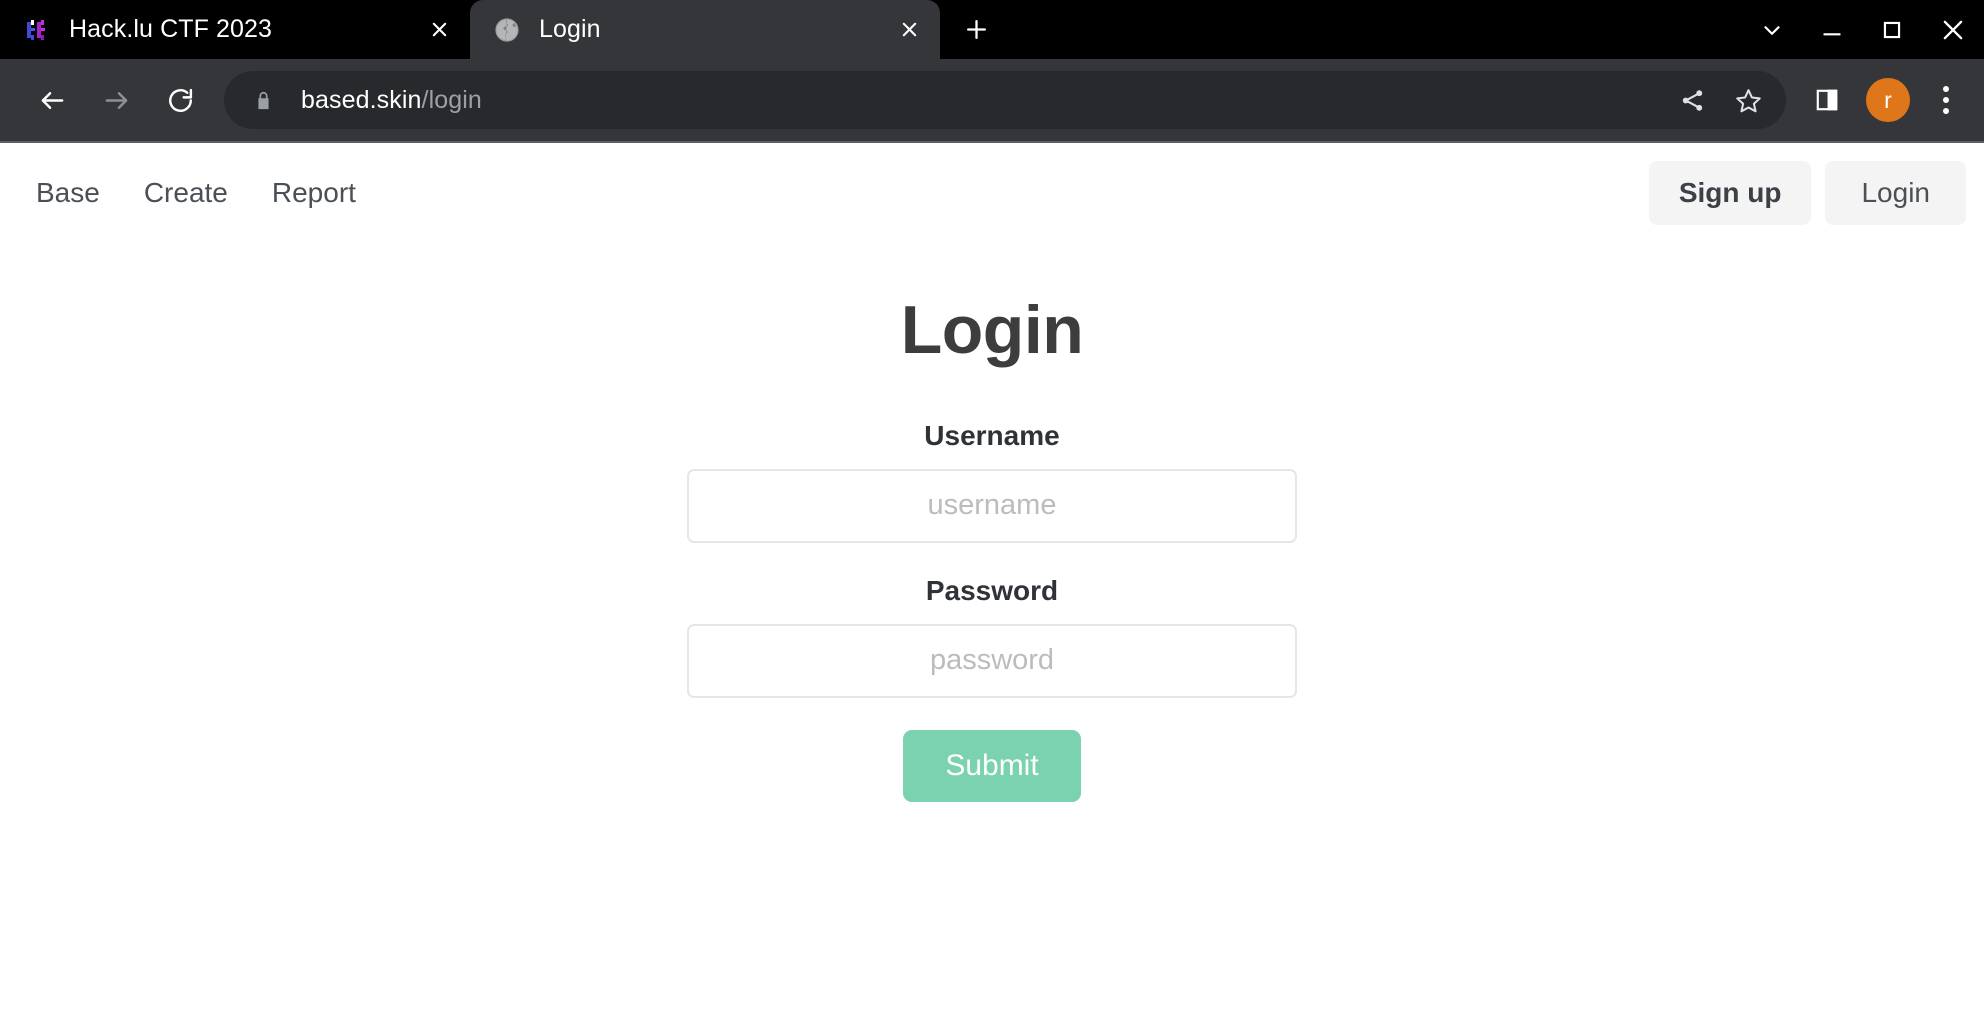 The width and height of the screenshot is (1984, 1030). I want to click on back-arrow-icon, so click(52, 100).